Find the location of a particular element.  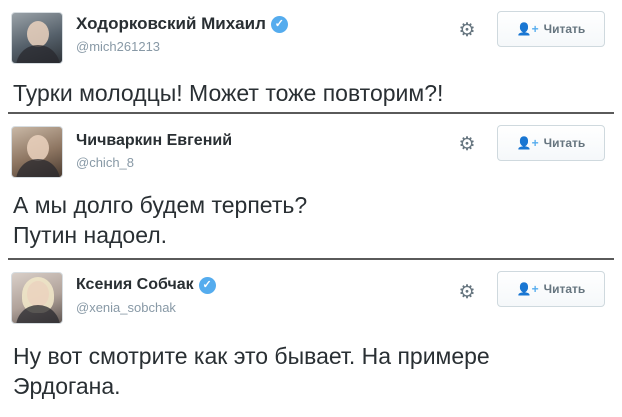

tweet-text: А мы долго будем терпеть? Путин надоел. is located at coordinates (313, 220).